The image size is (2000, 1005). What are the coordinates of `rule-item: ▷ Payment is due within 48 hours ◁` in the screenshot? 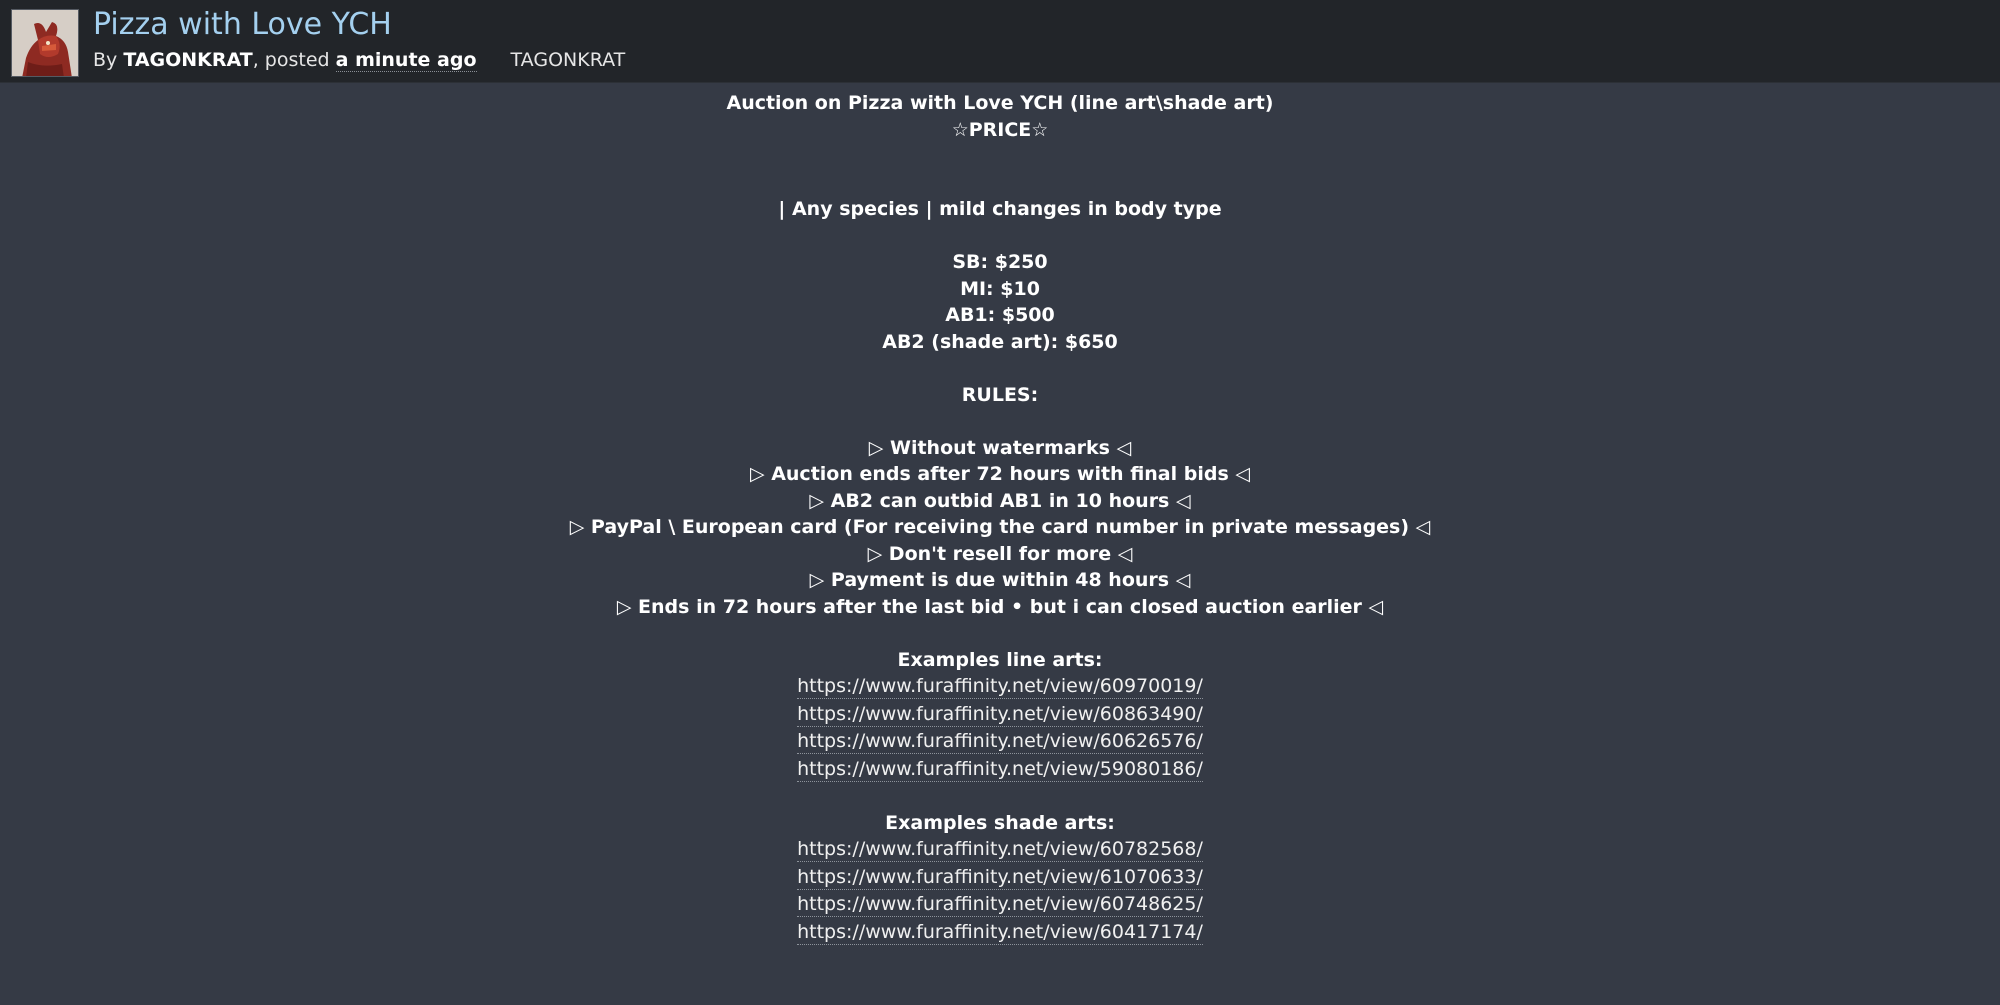 It's located at (1000, 580).